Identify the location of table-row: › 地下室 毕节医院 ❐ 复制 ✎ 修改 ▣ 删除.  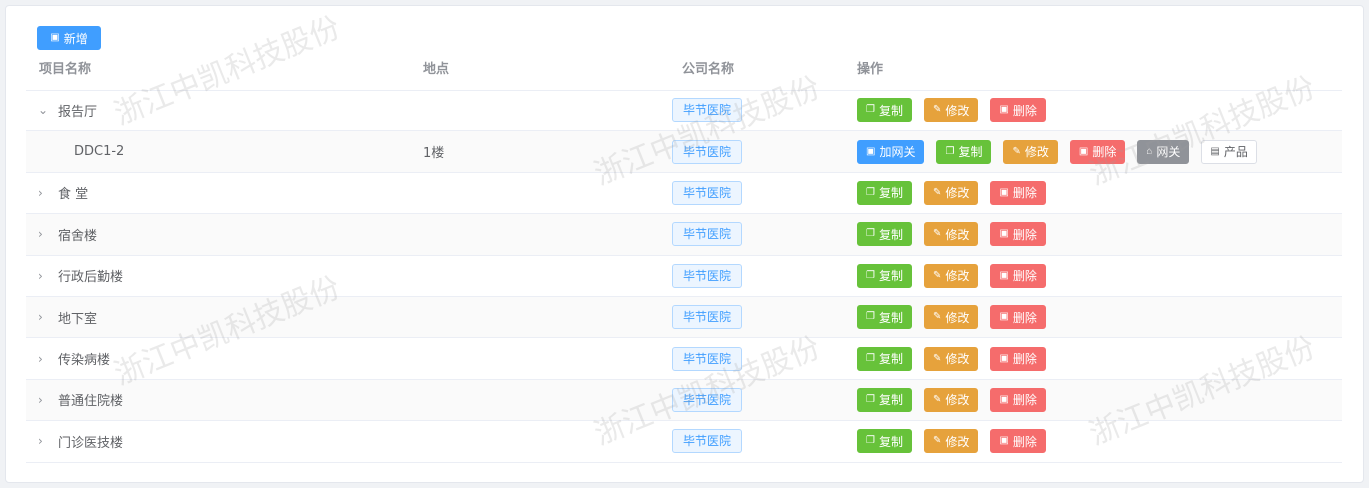
(684, 317).